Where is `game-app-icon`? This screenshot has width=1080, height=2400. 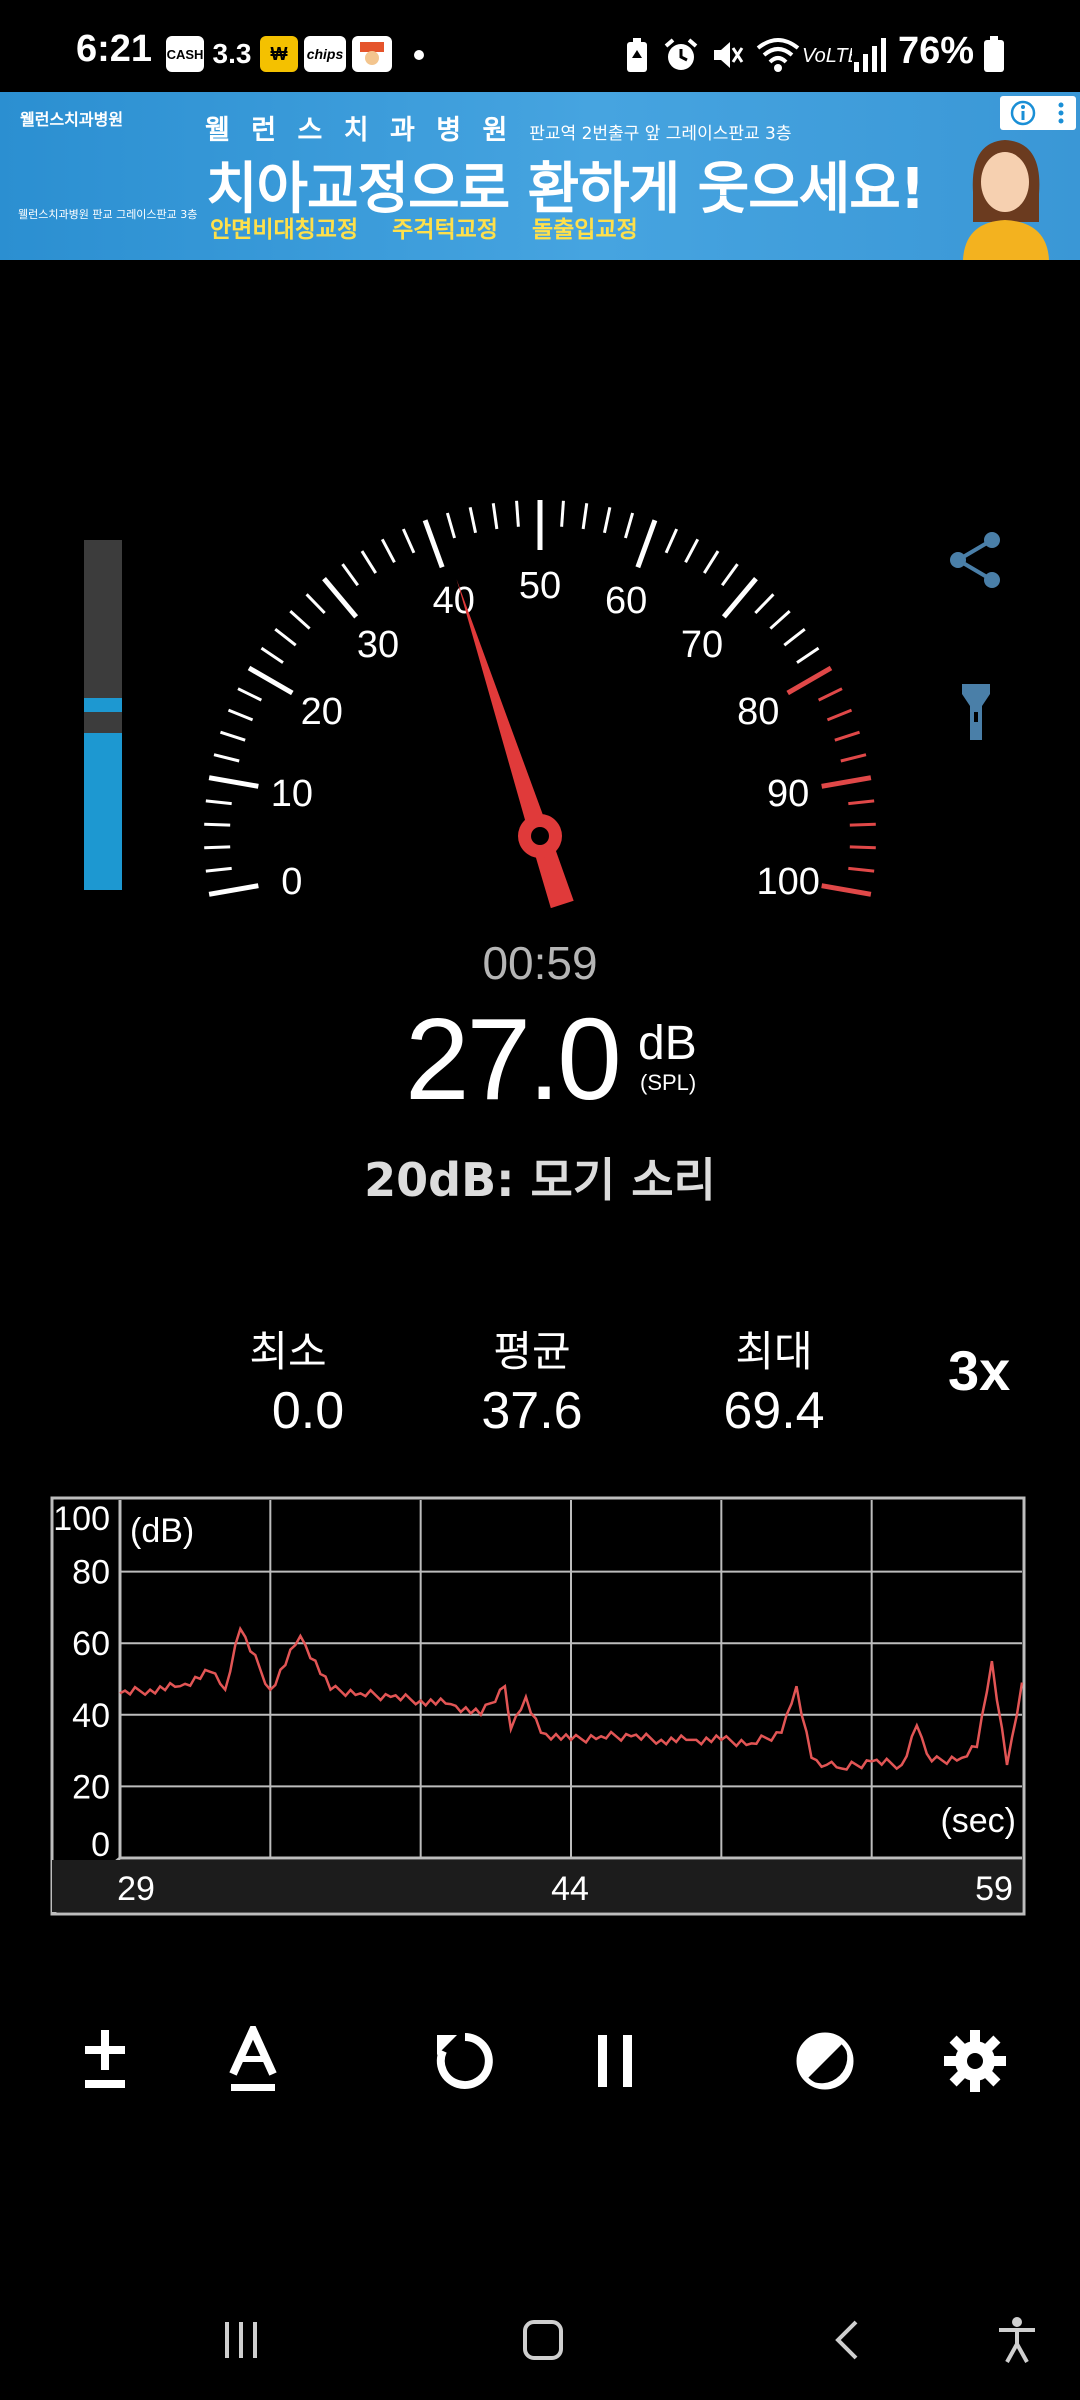 game-app-icon is located at coordinates (372, 54).